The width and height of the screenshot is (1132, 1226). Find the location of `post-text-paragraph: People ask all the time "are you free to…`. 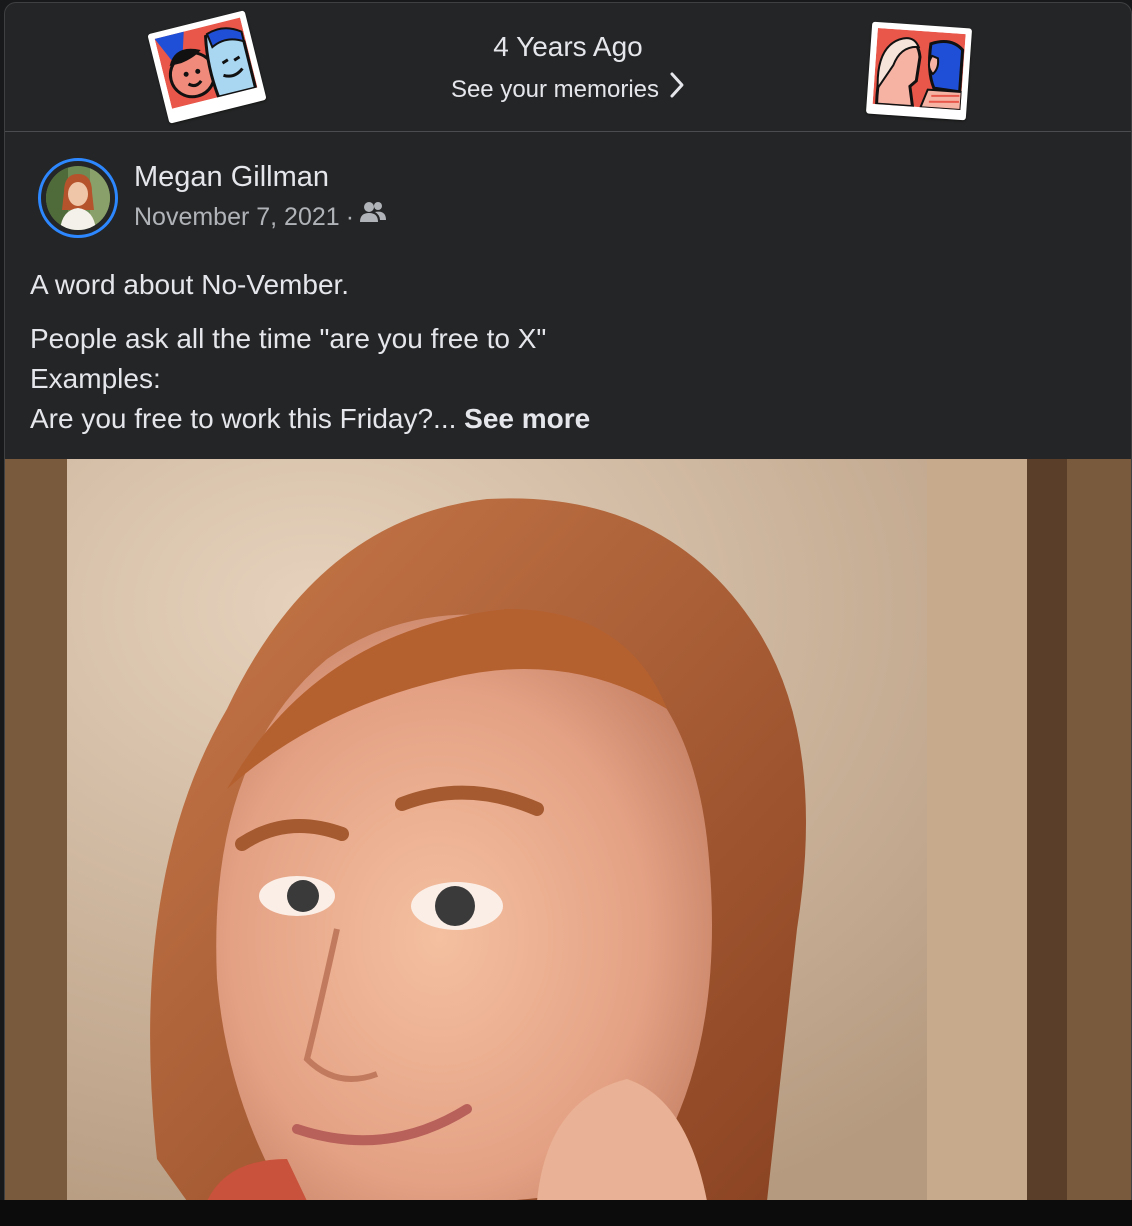

post-text-paragraph: People ask all the time "are you free to… is located at coordinates (310, 379).